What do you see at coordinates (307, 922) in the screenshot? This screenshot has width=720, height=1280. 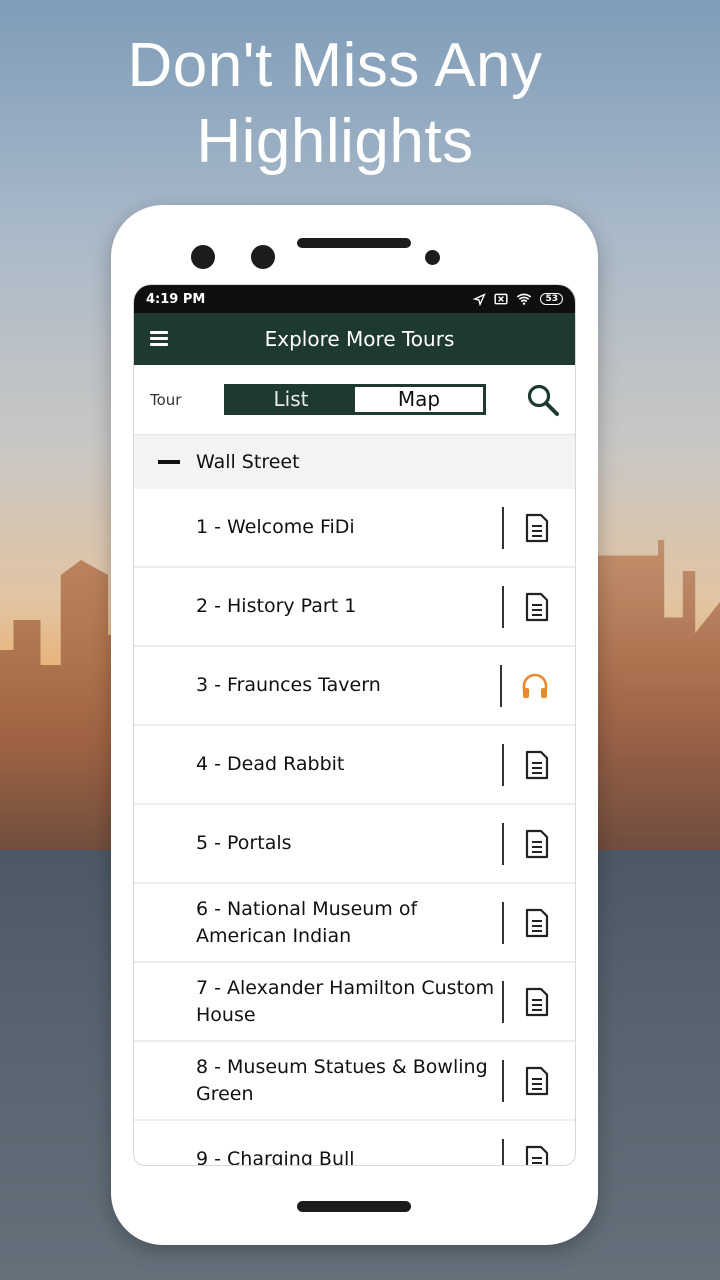 I see `stop-label: 6 - National Museum of American Indian` at bounding box center [307, 922].